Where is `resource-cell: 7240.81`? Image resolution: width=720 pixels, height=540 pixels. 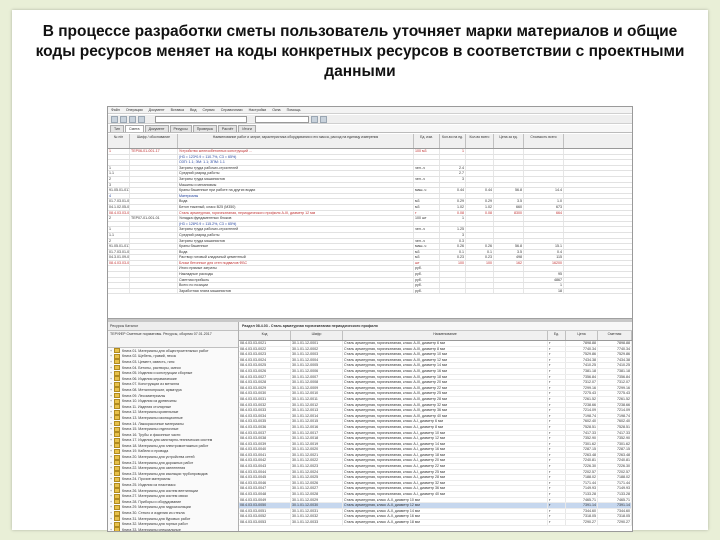
resource-cell: 7240.81 is located at coordinates (615, 461).